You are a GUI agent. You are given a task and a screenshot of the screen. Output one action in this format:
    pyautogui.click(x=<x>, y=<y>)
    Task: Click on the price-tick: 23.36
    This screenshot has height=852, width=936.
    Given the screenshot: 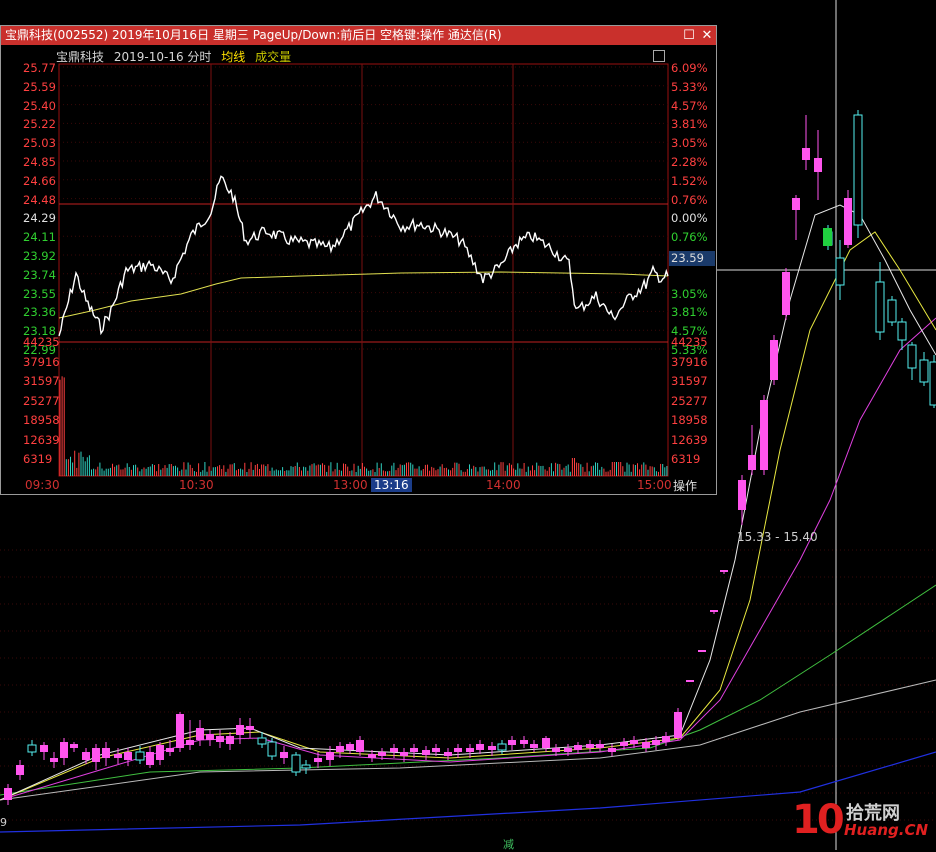 What is the action you would take?
    pyautogui.click(x=39, y=312)
    